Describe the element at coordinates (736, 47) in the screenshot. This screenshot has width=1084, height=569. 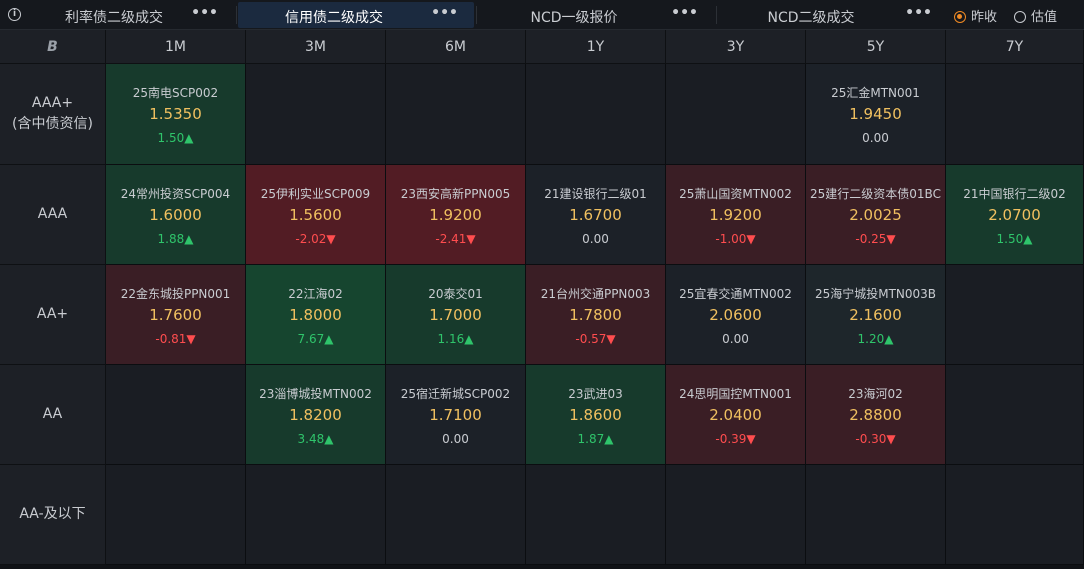
I see `column-header-3y: 3Y` at that location.